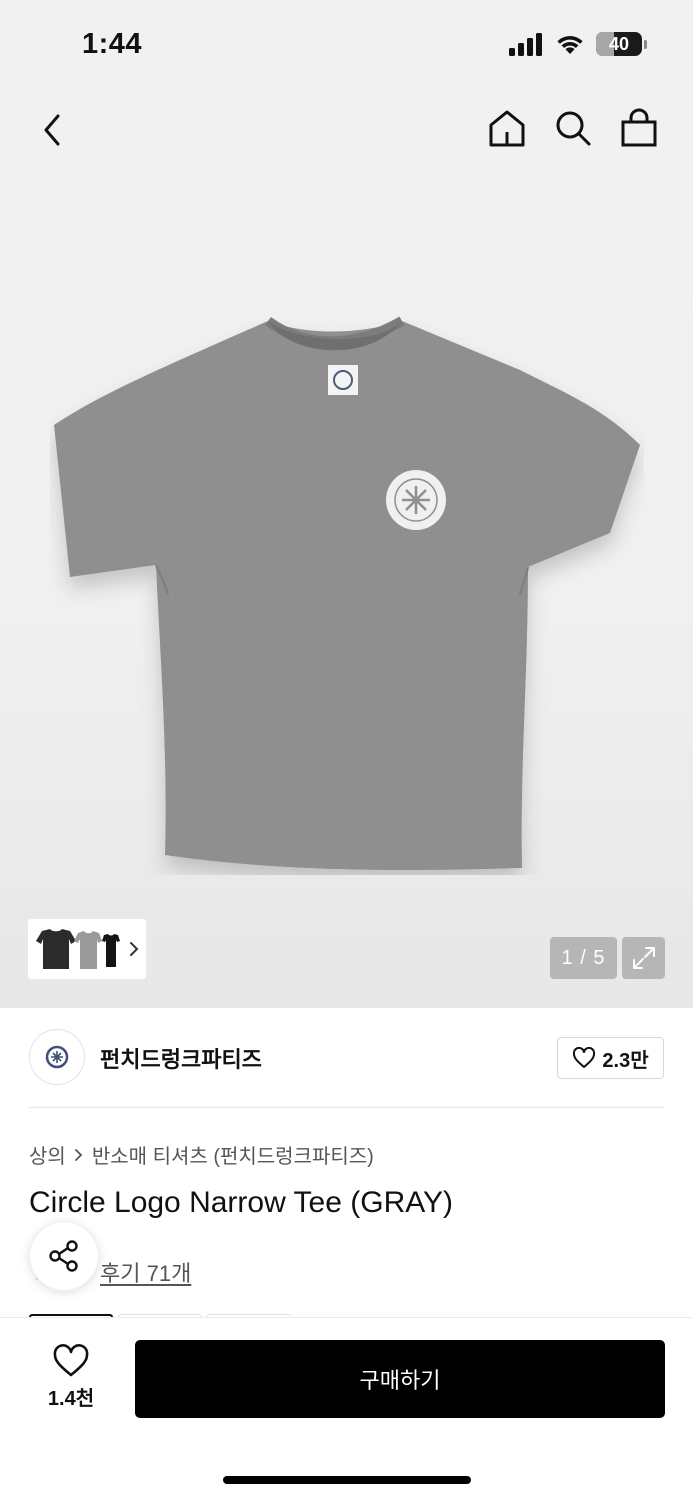 The width and height of the screenshot is (693, 1500). I want to click on brand-emblem-icon, so click(57, 1057).